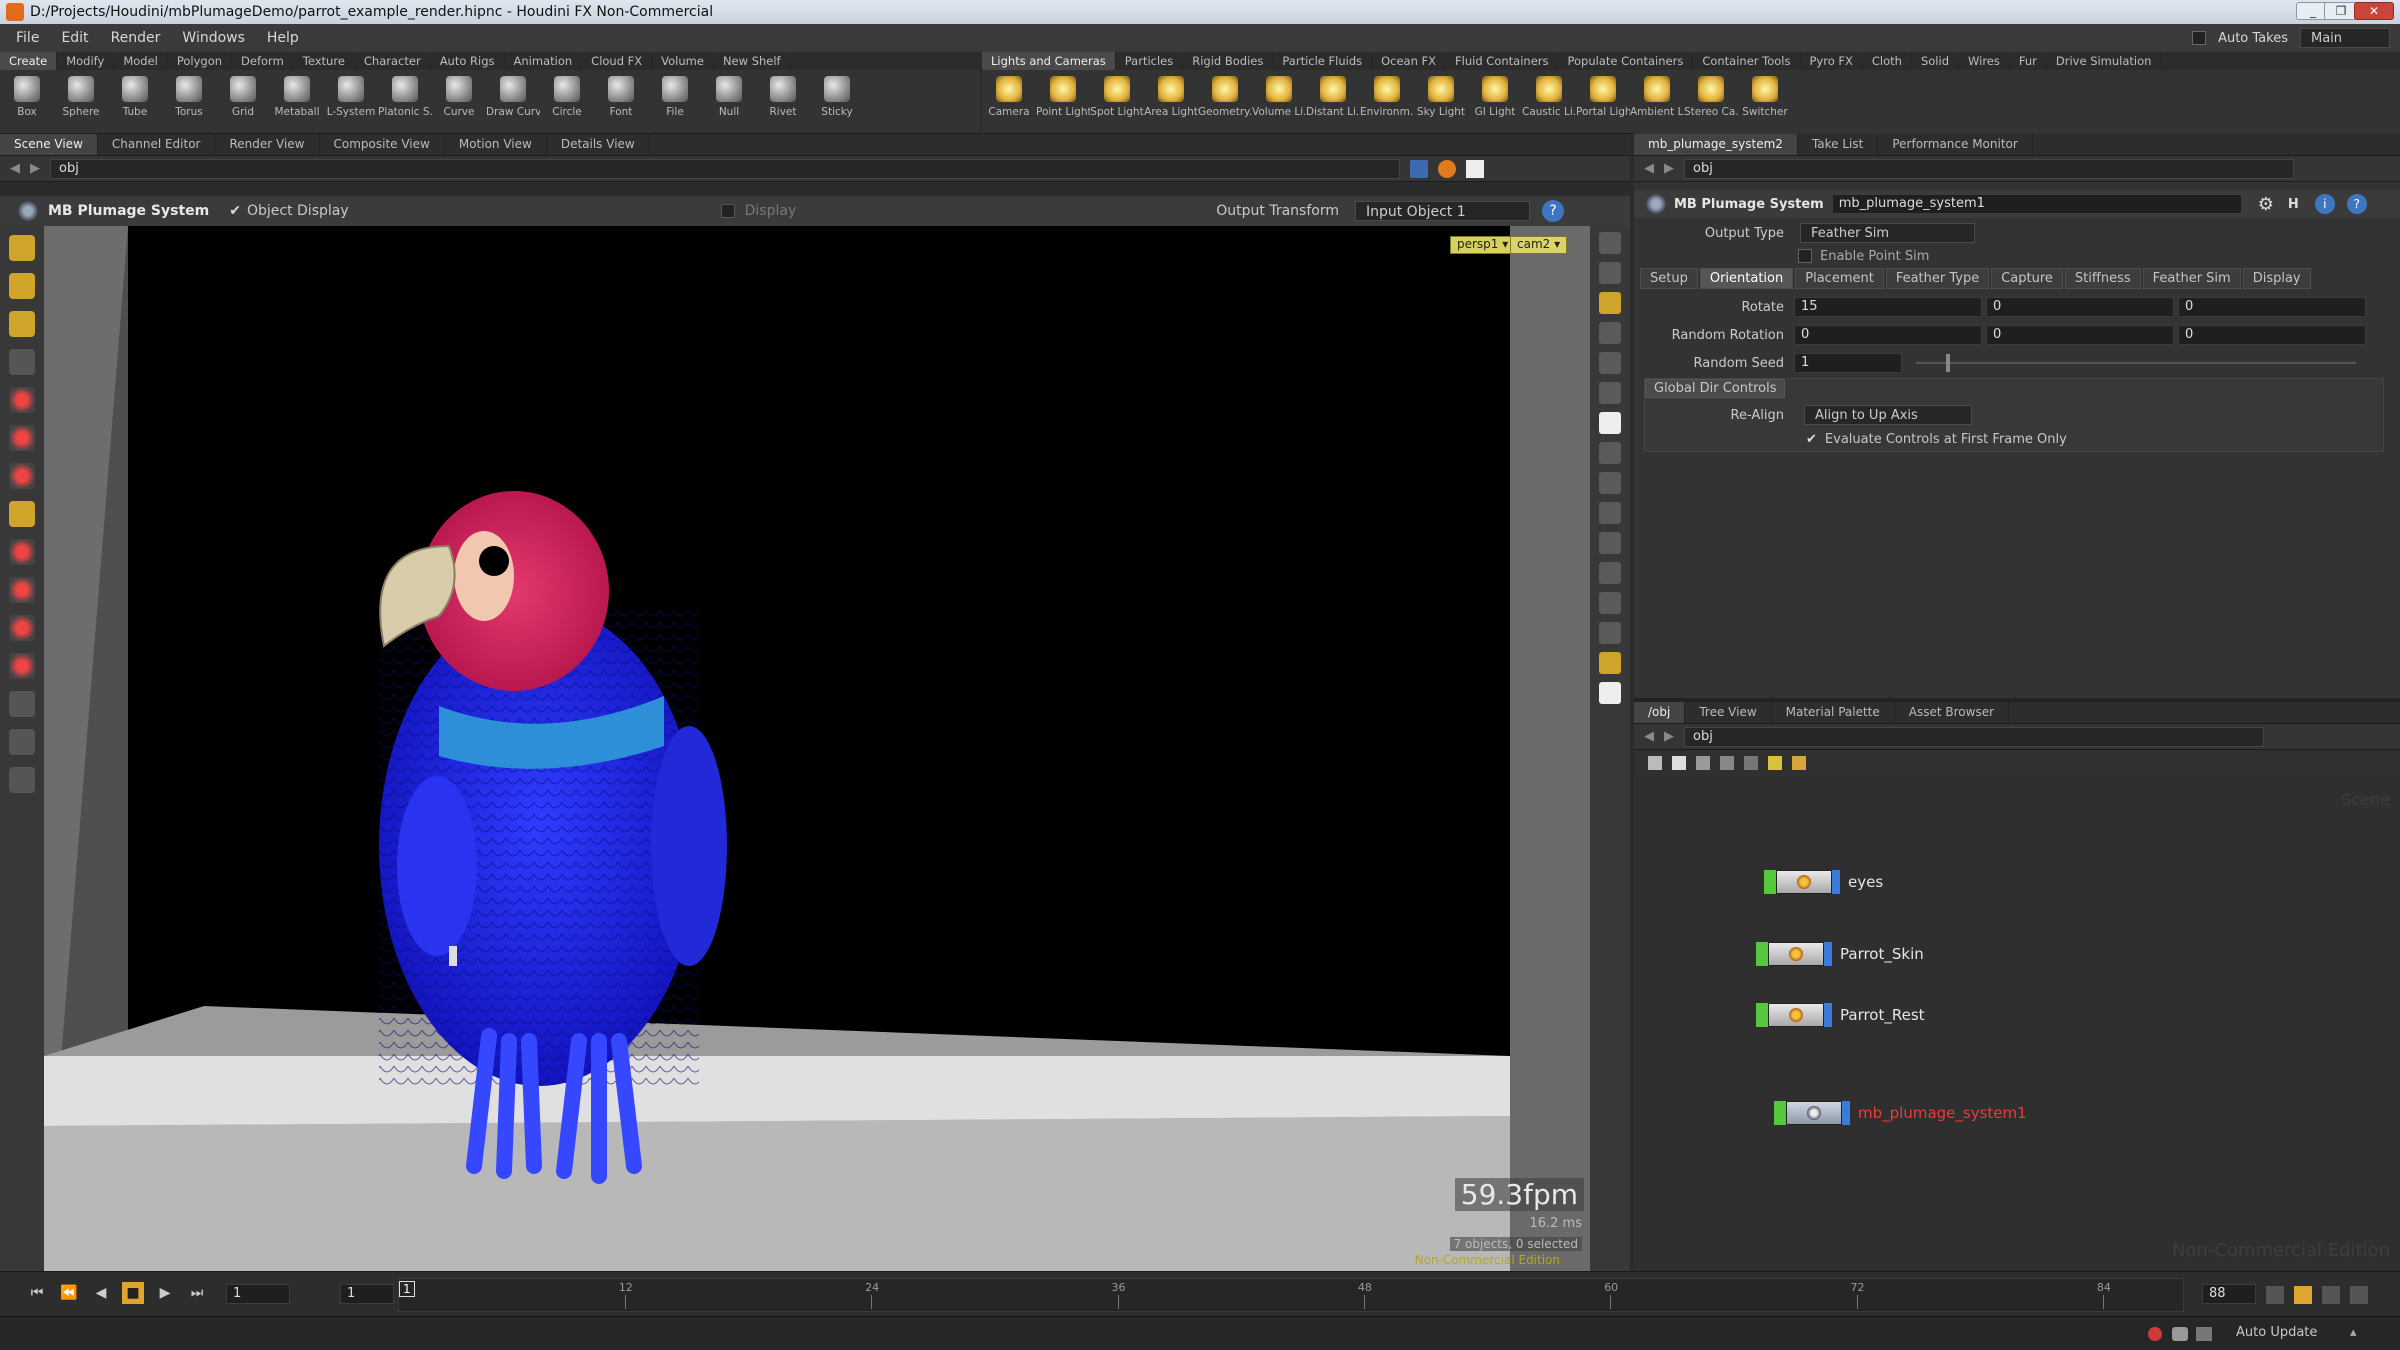 The image size is (2400, 1350). What do you see at coordinates (1669, 736) in the screenshot?
I see `net-forward-arrow-icon: ▶` at bounding box center [1669, 736].